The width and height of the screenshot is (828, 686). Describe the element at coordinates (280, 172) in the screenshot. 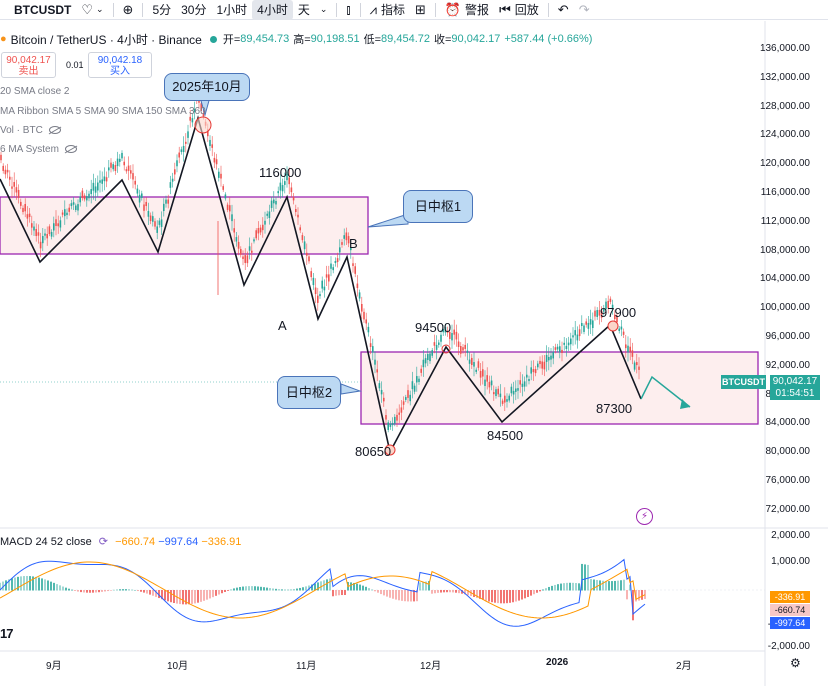

I see `price-label-116000: 116000` at that location.